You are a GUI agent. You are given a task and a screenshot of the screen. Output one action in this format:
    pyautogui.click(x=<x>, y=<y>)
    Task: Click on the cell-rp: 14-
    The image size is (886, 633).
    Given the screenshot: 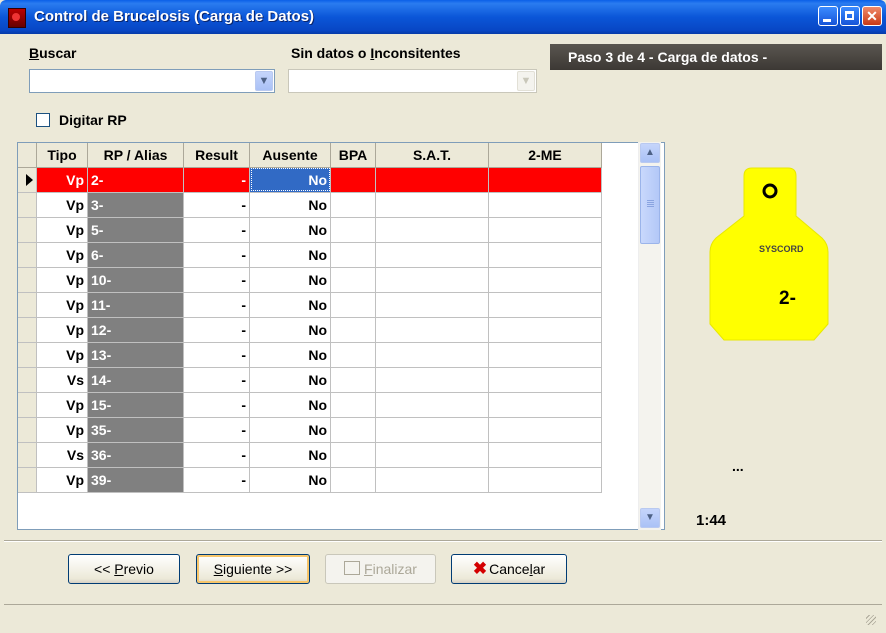 What is the action you would take?
    pyautogui.click(x=135, y=380)
    